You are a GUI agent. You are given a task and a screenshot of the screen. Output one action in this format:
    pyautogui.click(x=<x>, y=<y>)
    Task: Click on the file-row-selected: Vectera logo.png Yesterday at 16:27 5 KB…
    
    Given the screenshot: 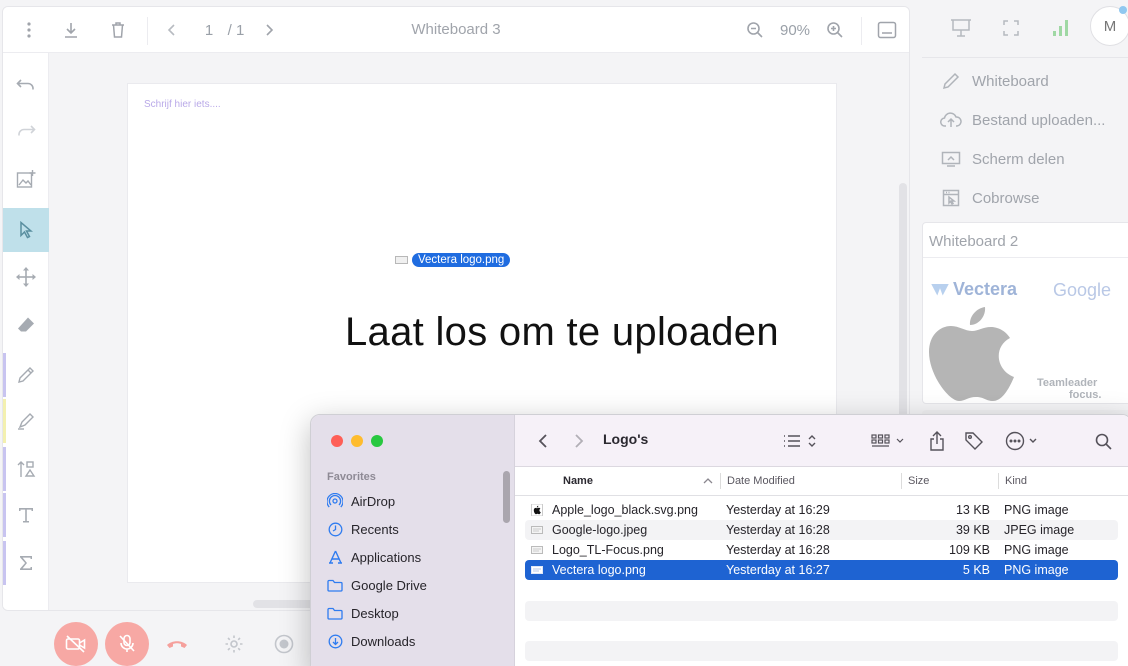 What is the action you would take?
    pyautogui.click(x=821, y=570)
    